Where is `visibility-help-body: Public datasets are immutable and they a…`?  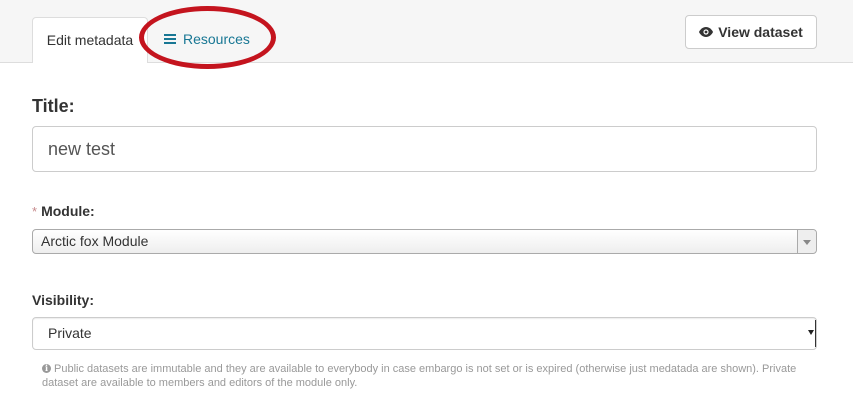 visibility-help-body: Public datasets are immutable and they a… is located at coordinates (419, 376).